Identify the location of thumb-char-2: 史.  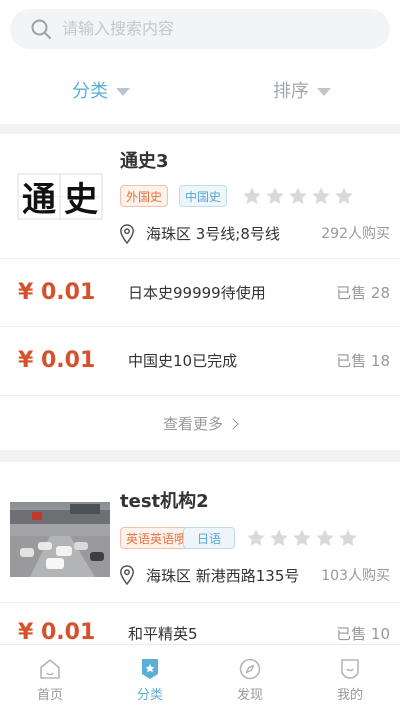
(81, 200).